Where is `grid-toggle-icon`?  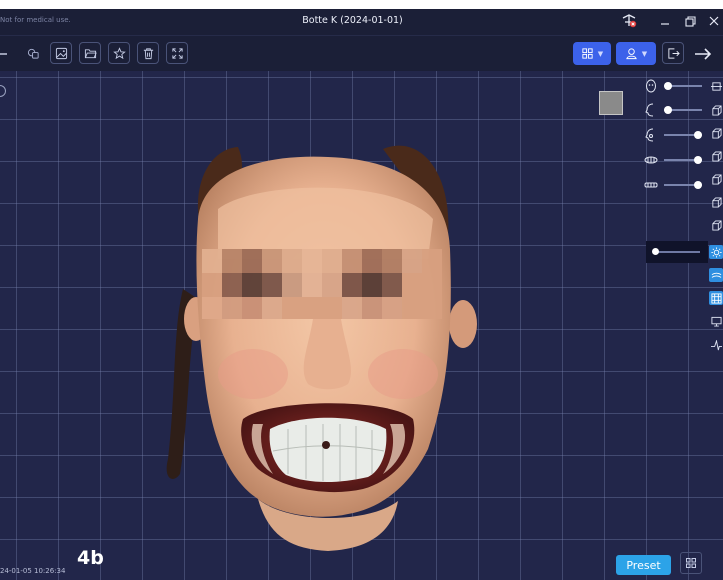
grid-toggle-icon is located at coordinates (716, 298).